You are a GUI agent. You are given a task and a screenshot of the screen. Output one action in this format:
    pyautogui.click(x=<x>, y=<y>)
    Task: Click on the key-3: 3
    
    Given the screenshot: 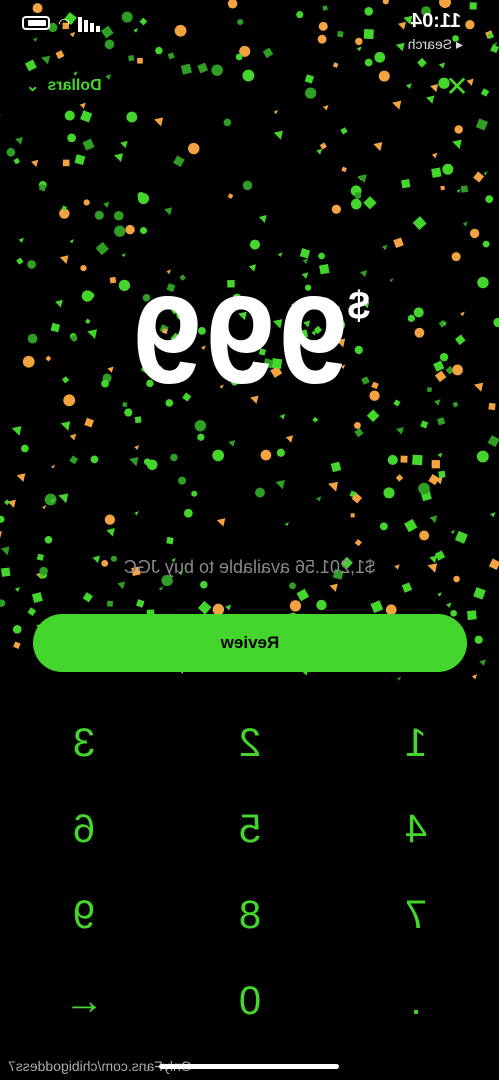 What is the action you would take?
    pyautogui.click(x=84, y=743)
    